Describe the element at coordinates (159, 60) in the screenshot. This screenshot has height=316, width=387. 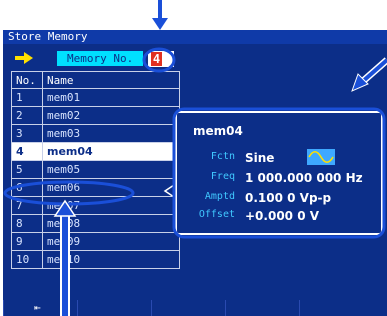
I see `annotation-ellipse-memno` at that location.